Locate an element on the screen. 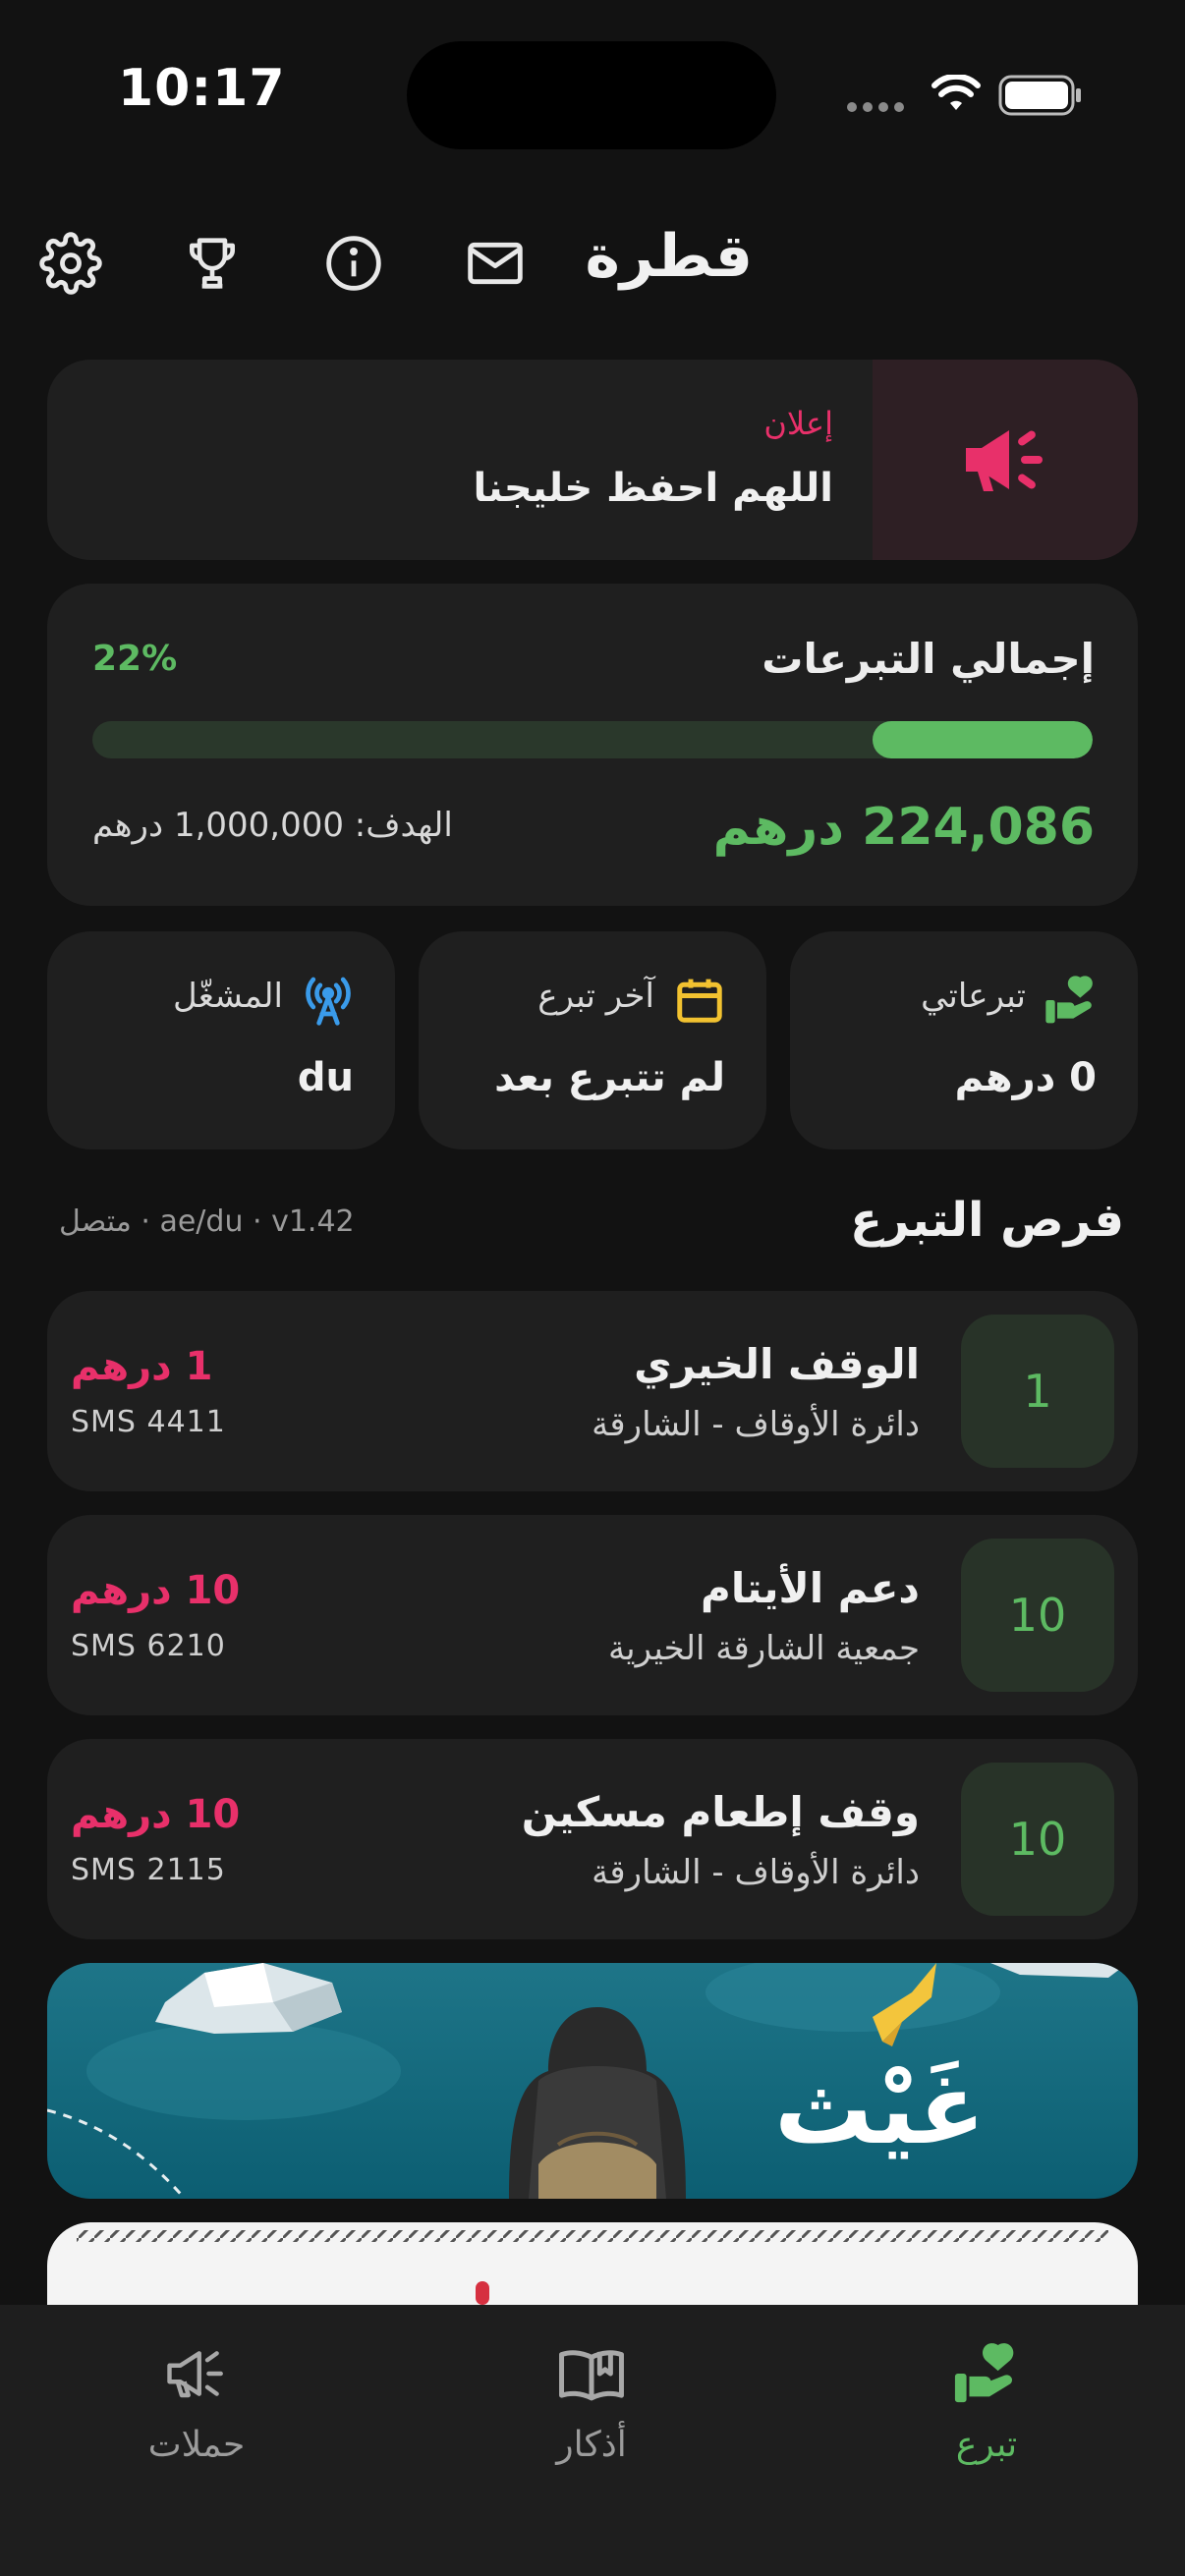 This screenshot has height=2576, width=1185. my-donations-card: تبرعاتي 0 درهم is located at coordinates (964, 1040).